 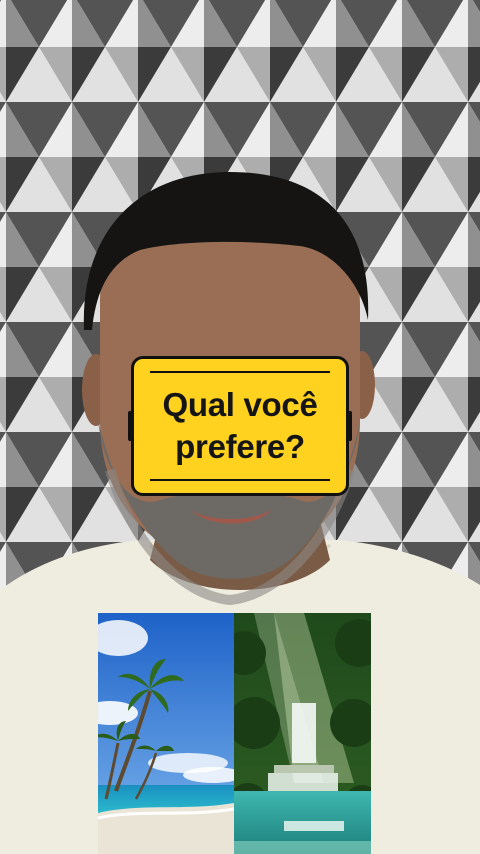 I want to click on card-tab-left, so click(x=131, y=426).